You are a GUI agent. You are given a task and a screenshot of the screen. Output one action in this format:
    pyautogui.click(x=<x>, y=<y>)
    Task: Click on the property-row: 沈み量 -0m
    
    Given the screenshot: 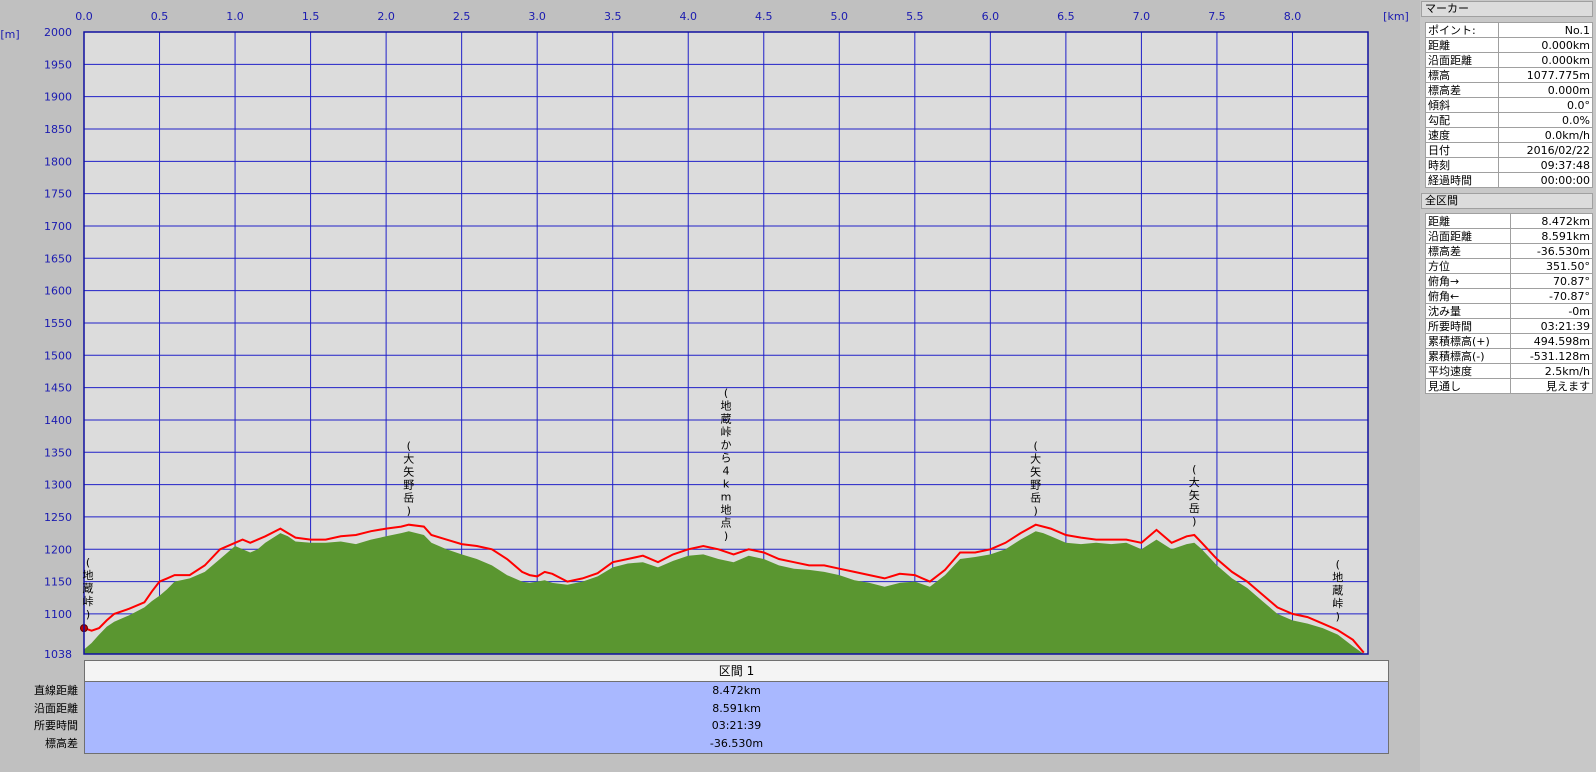 What is the action you would take?
    pyautogui.click(x=1509, y=311)
    